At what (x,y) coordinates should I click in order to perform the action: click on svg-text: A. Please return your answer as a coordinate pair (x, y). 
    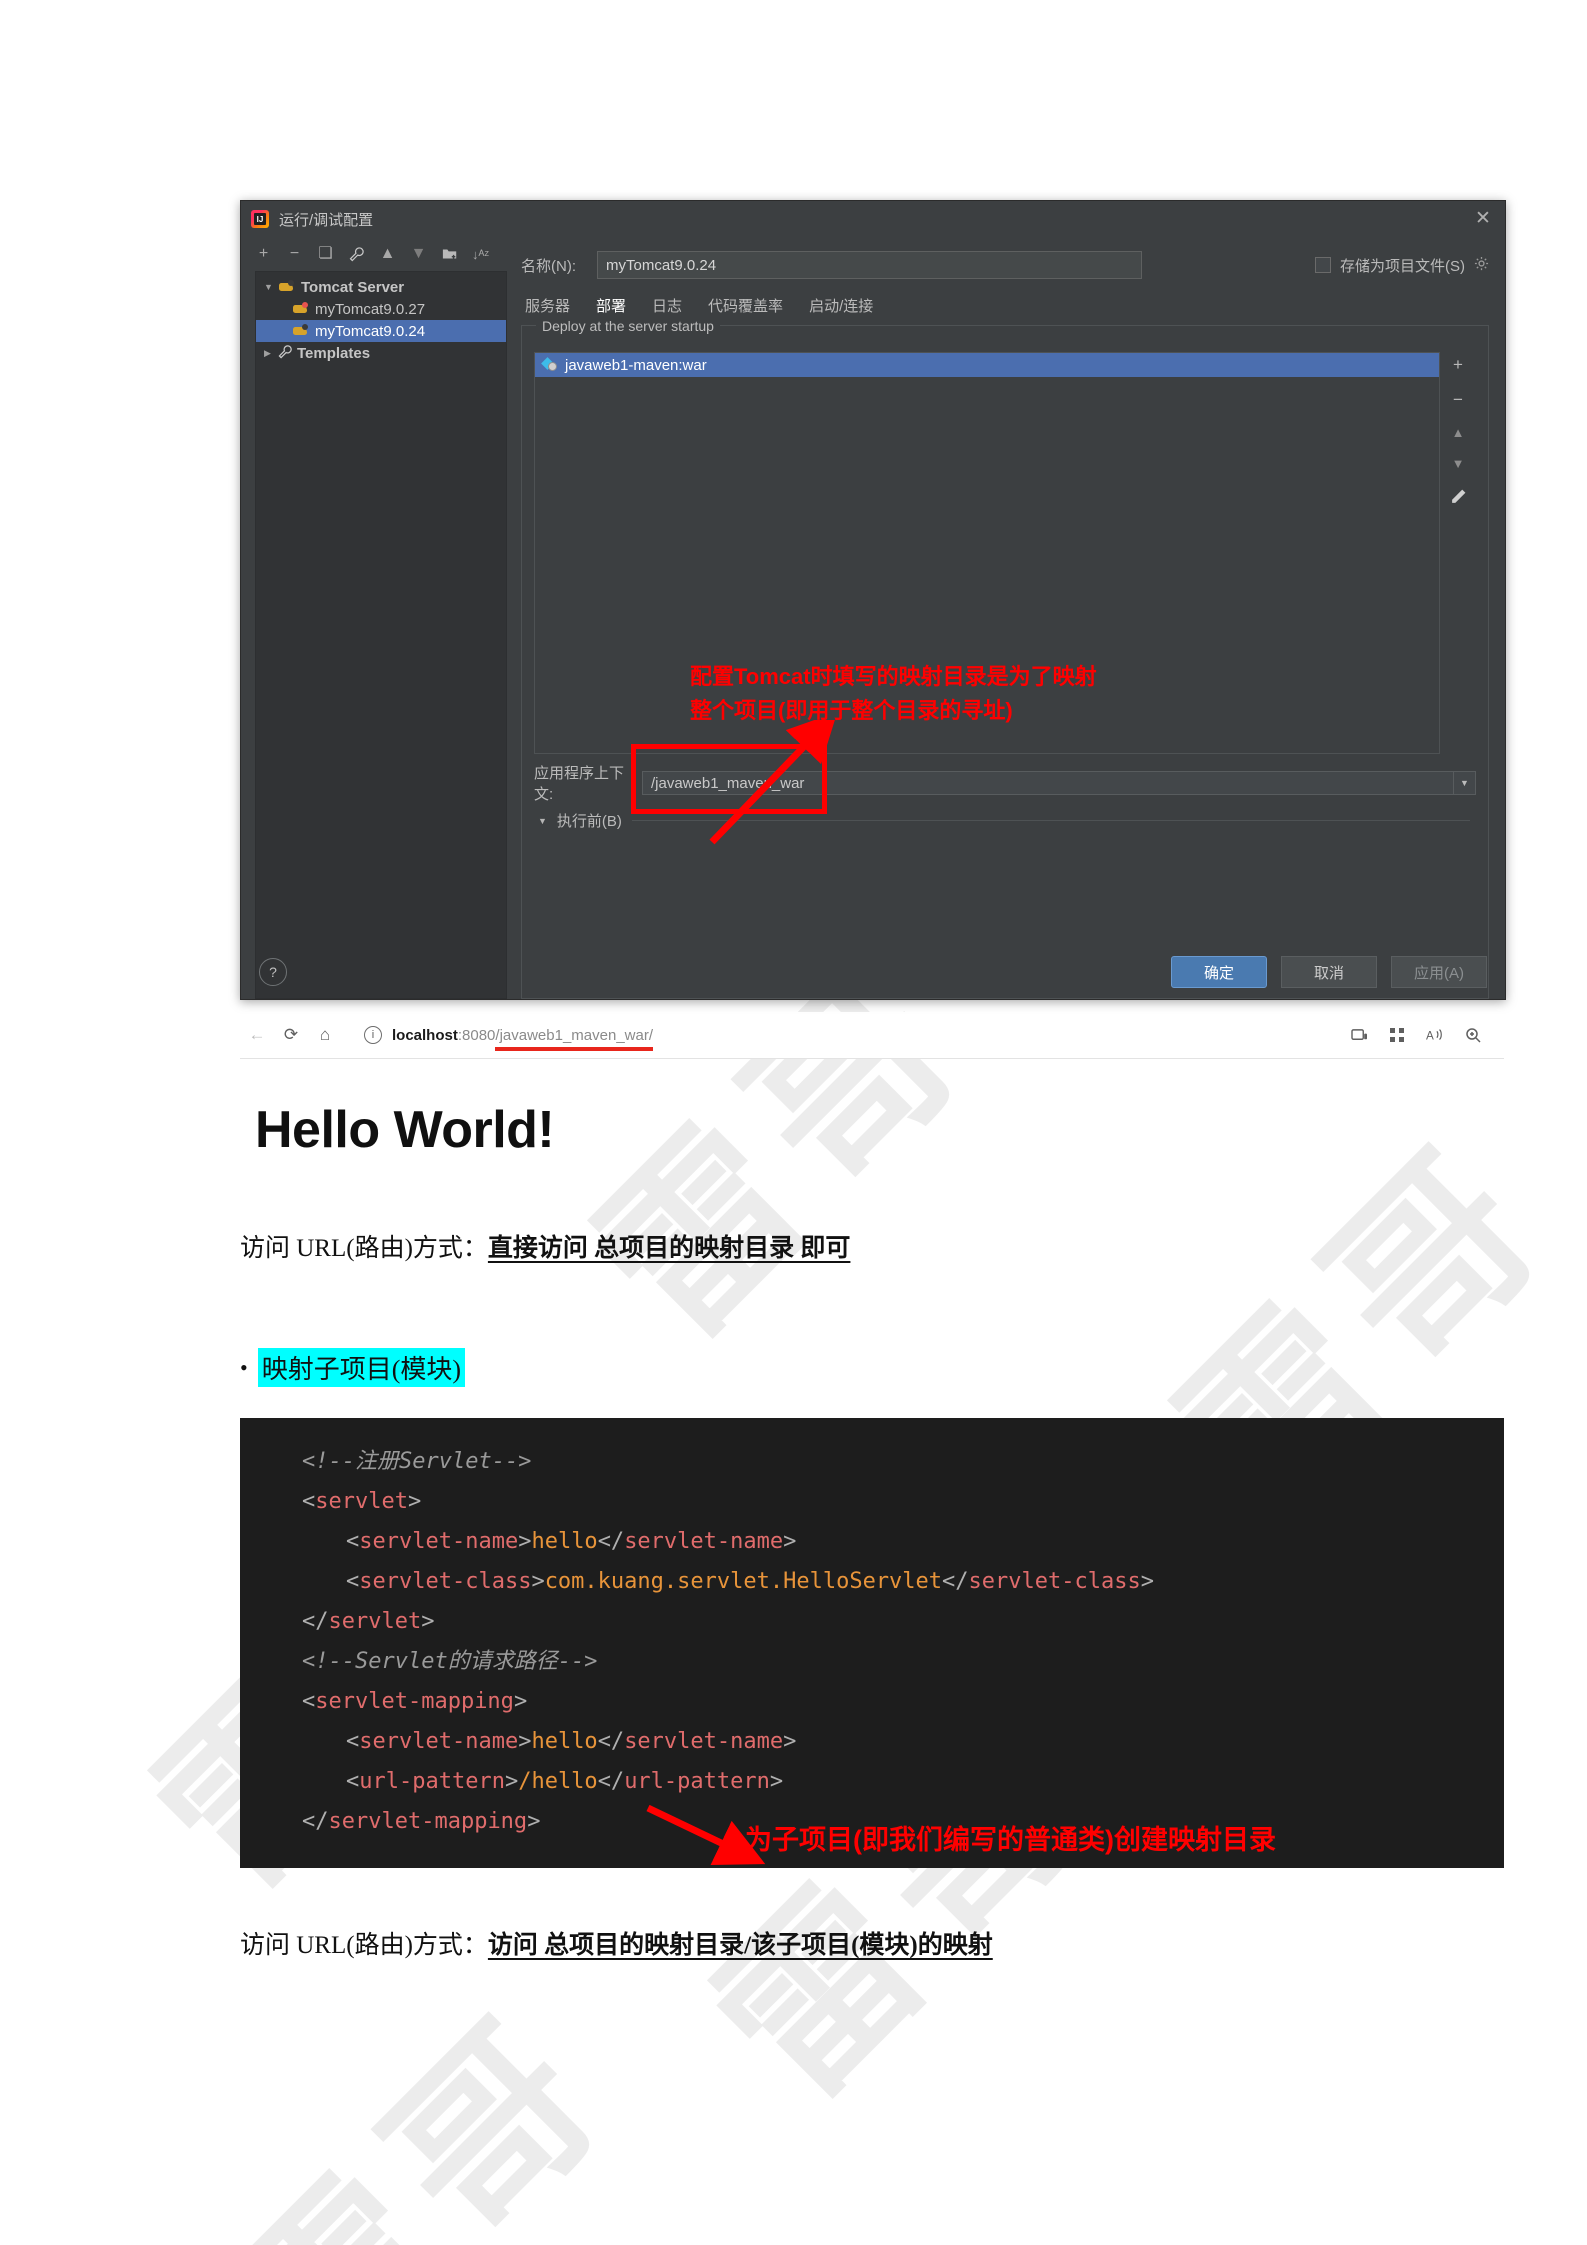
    Looking at the image, I should click on (1430, 1036).